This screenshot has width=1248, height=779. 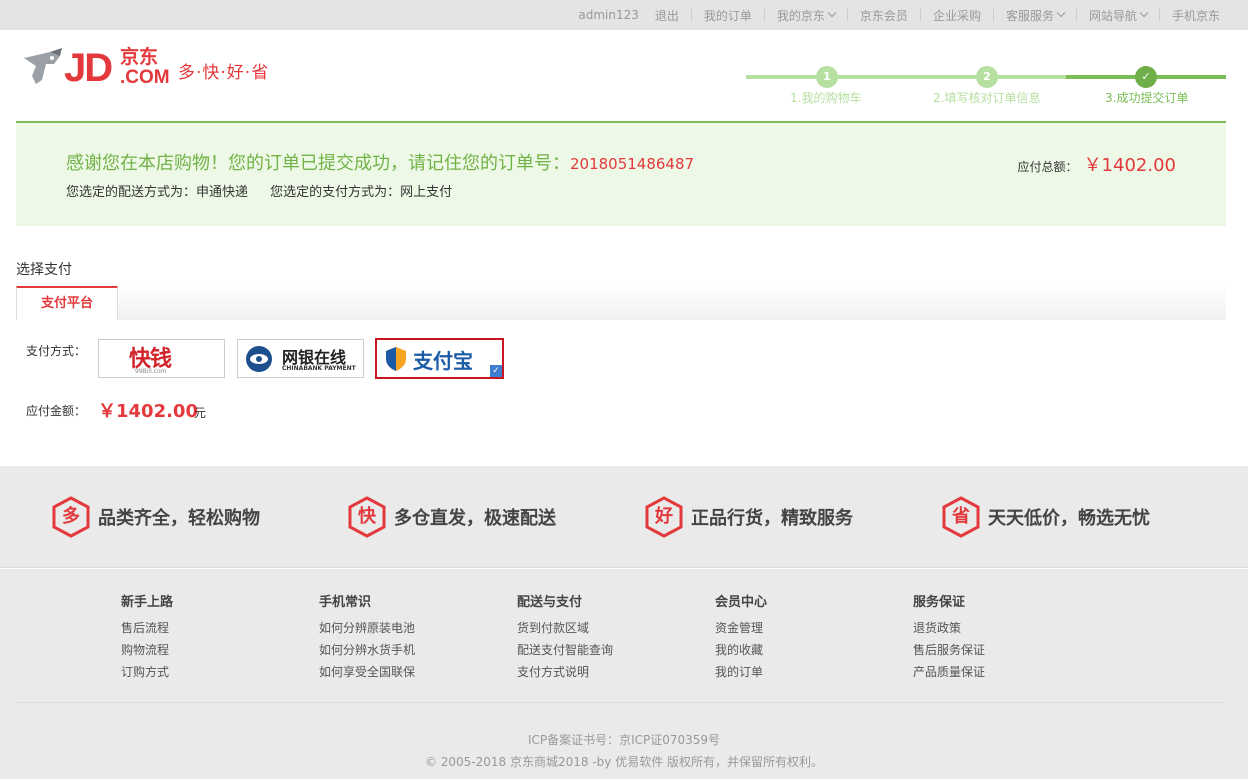 What do you see at coordinates (772, 518) in the screenshot?
I see `feature-text: 正品行货，精致服务` at bounding box center [772, 518].